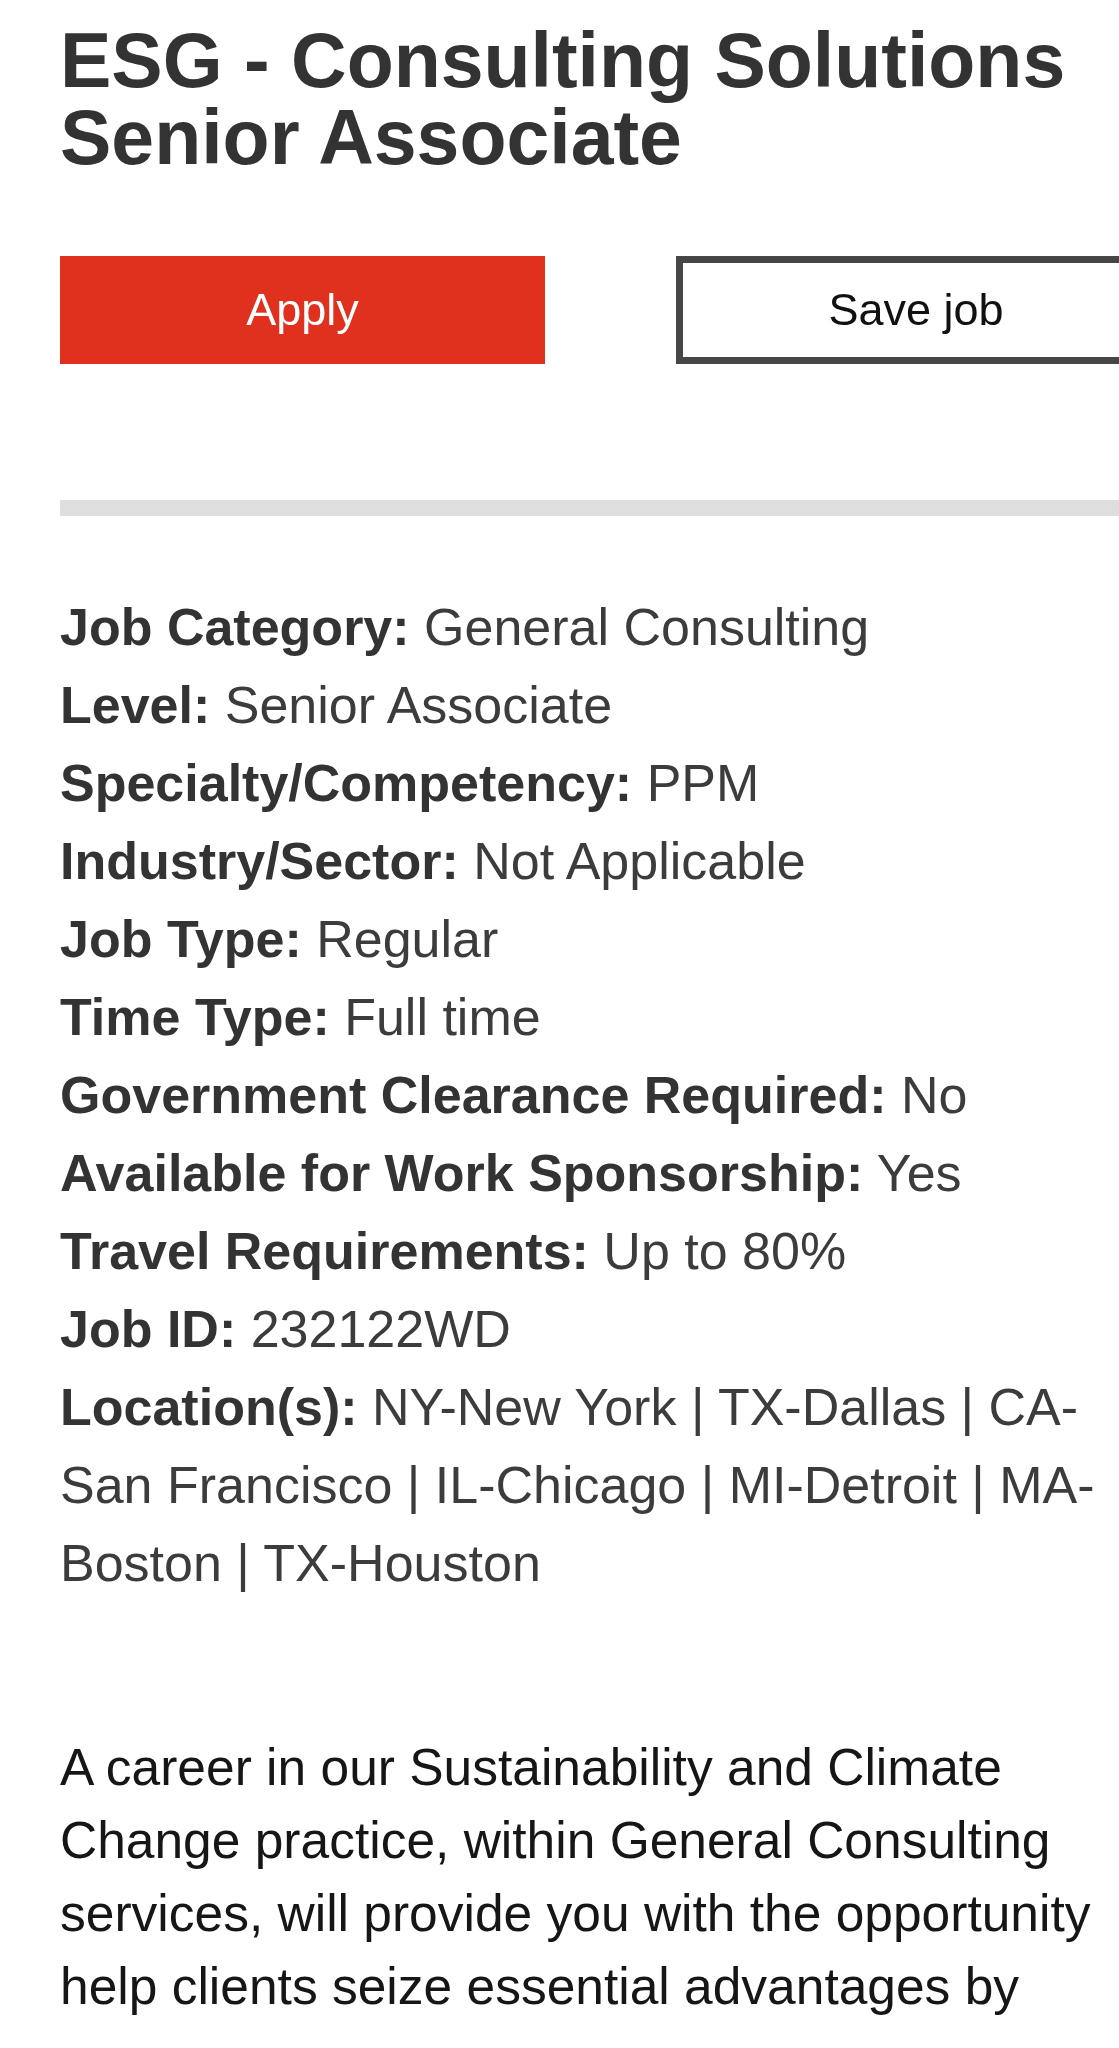 Image resolution: width=1119 pixels, height=2048 pixels. I want to click on job-detail-line: Industry/Sector: Not Applicable, so click(433, 861).